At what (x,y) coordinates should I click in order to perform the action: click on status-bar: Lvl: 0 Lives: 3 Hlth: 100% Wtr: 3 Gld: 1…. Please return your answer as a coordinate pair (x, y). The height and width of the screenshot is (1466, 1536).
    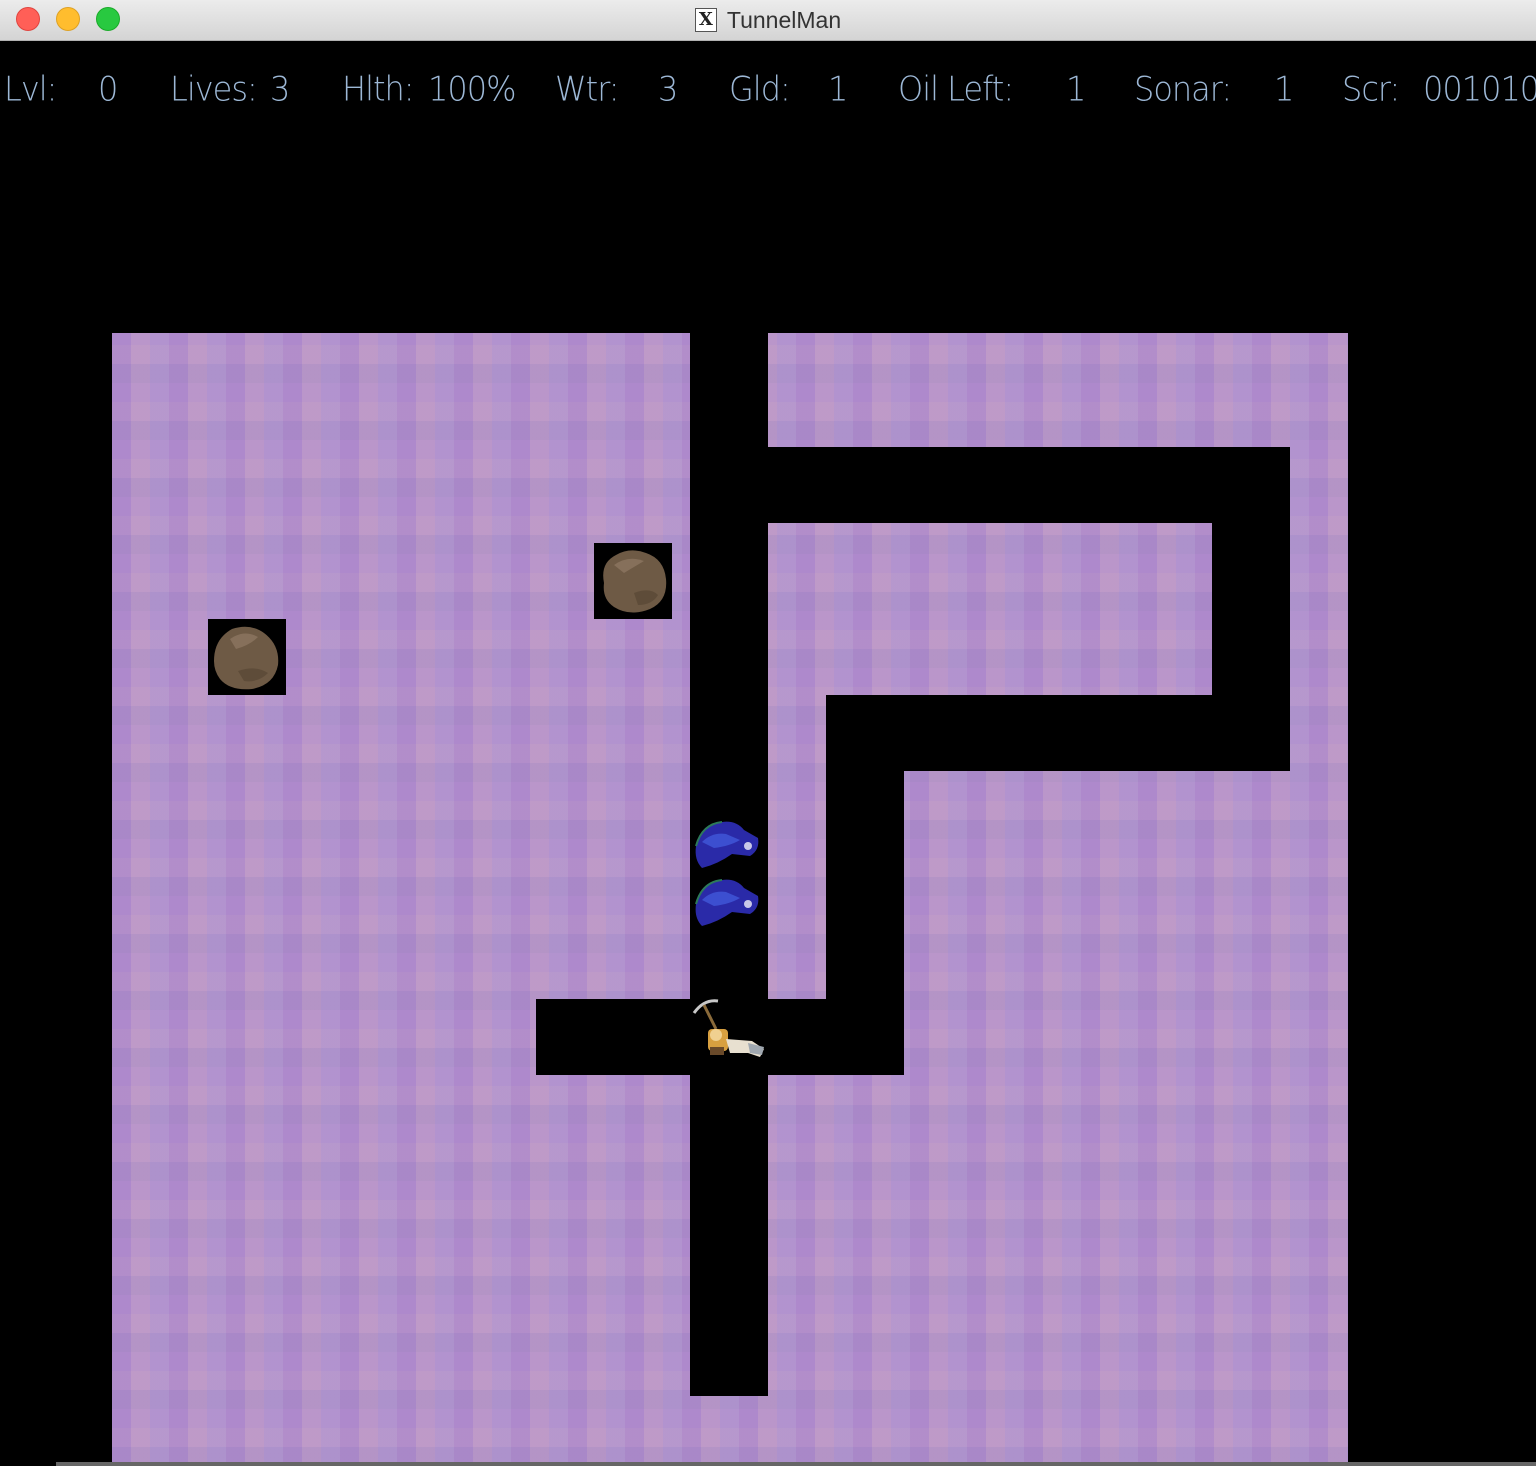
    Looking at the image, I should click on (768, 92).